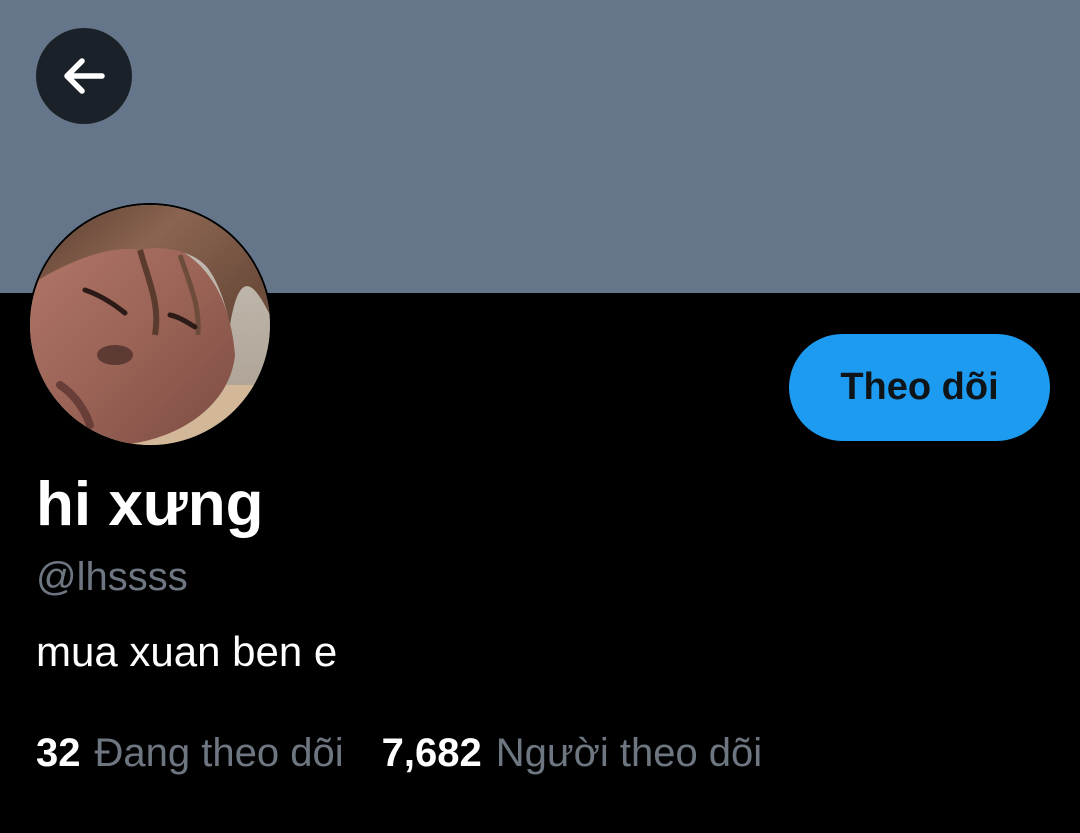  Describe the element at coordinates (187, 651) in the screenshot. I see `user-bio: mua xuan ben e` at that location.